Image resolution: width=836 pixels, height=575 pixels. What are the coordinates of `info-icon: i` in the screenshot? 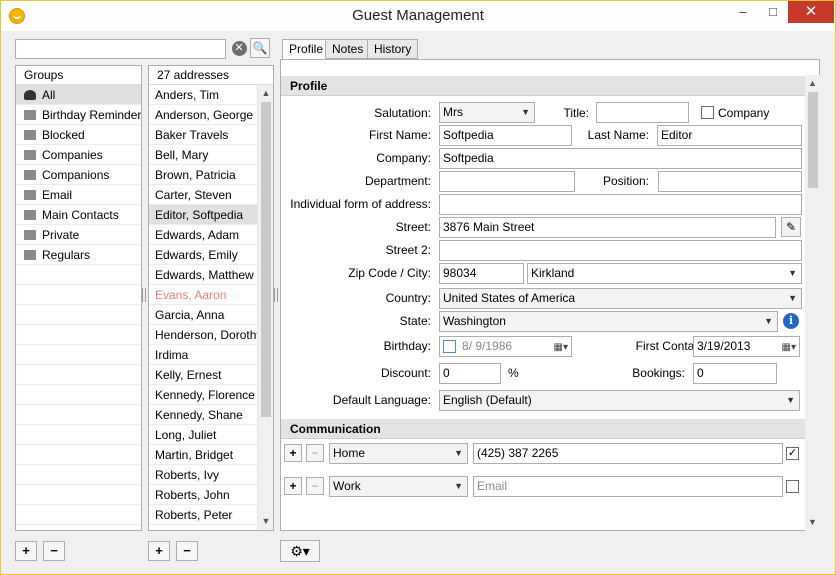 It's located at (791, 321).